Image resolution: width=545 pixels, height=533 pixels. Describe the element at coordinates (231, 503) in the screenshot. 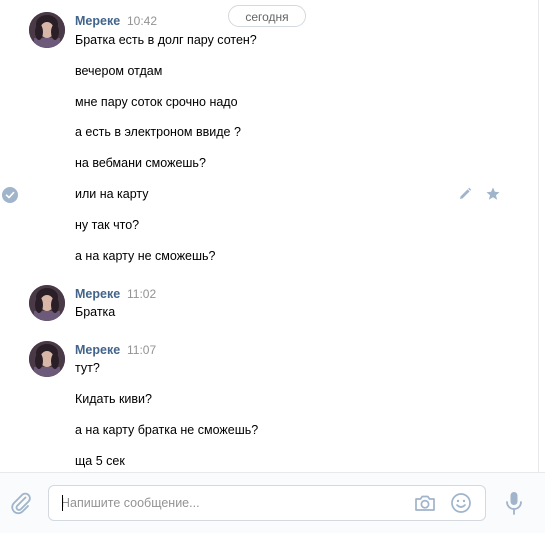

I see `message-input` at that location.